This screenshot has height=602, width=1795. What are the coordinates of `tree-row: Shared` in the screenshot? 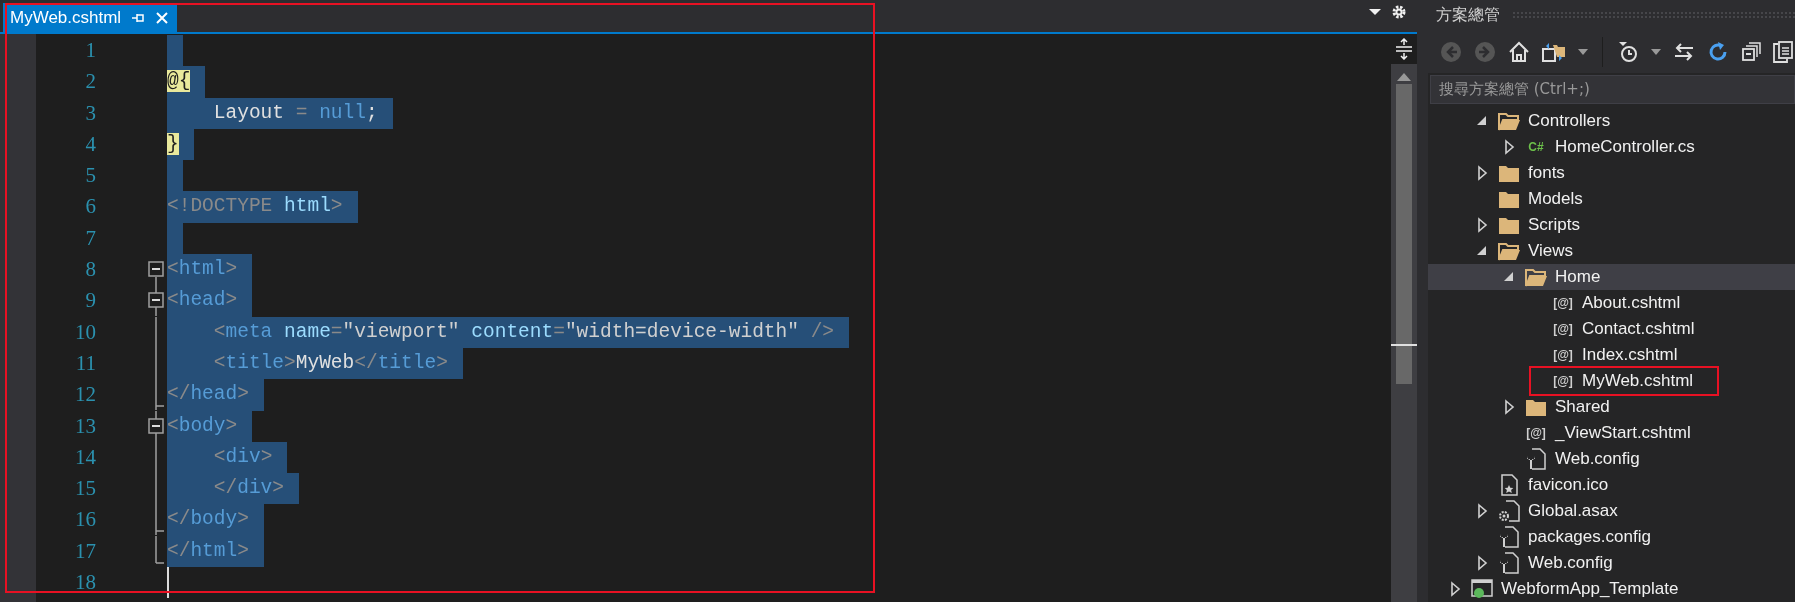 It's located at (1611, 407).